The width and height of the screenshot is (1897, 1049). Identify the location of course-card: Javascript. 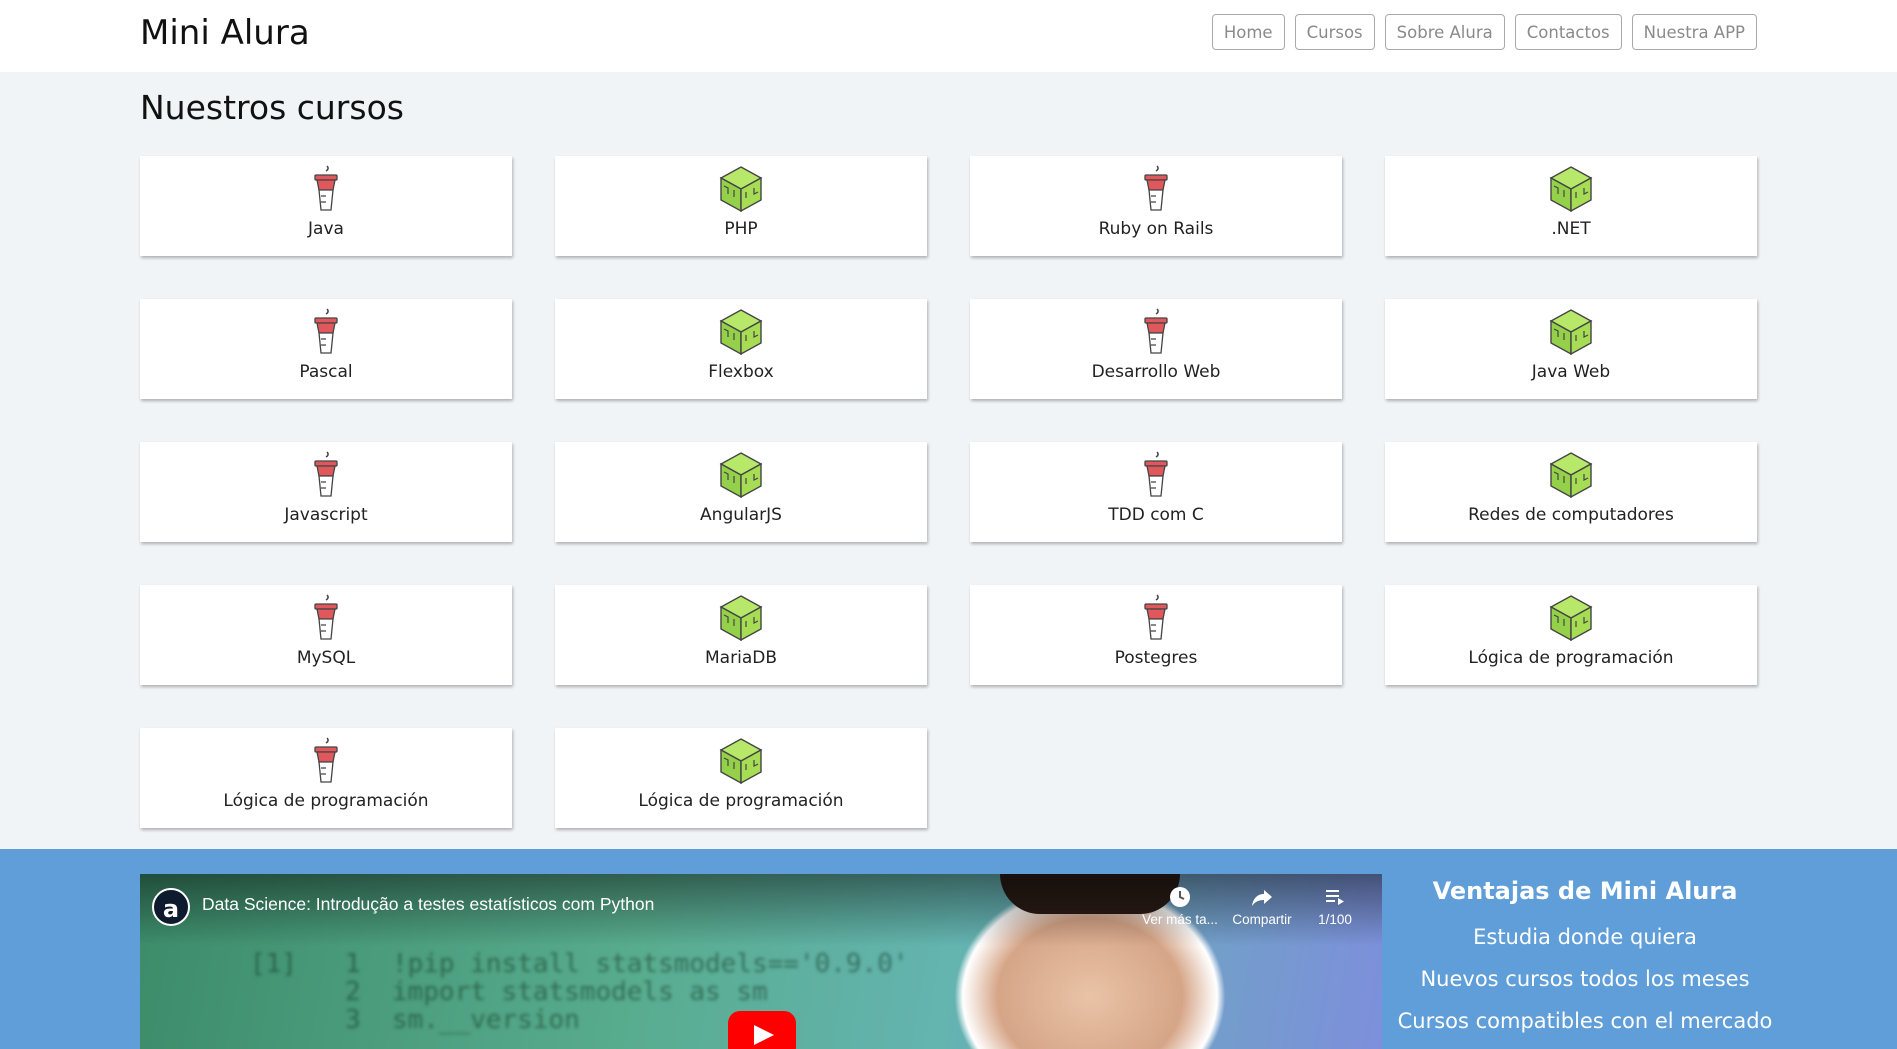
(326, 492).